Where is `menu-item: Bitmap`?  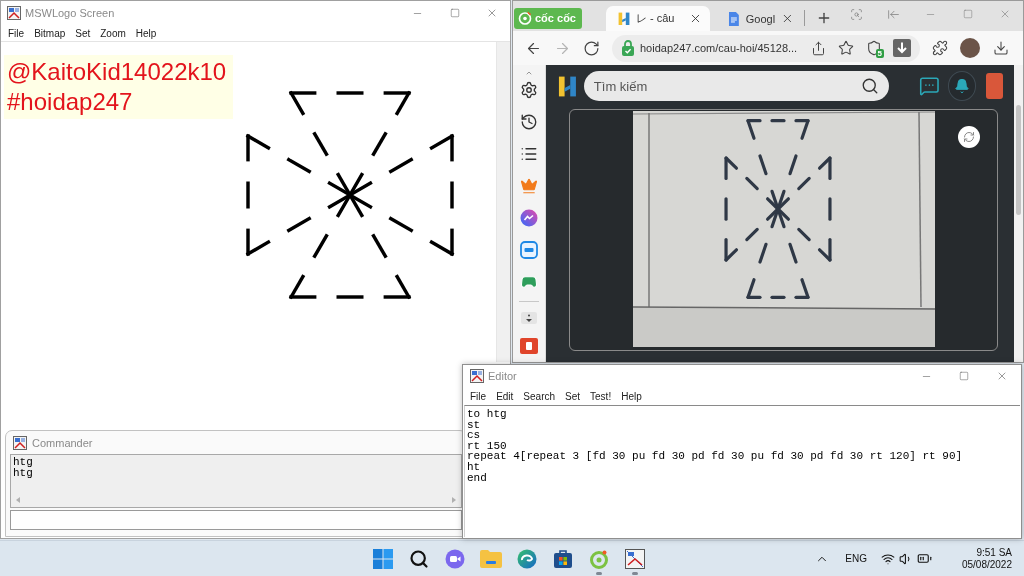
menu-item: Bitmap is located at coordinates (50, 33).